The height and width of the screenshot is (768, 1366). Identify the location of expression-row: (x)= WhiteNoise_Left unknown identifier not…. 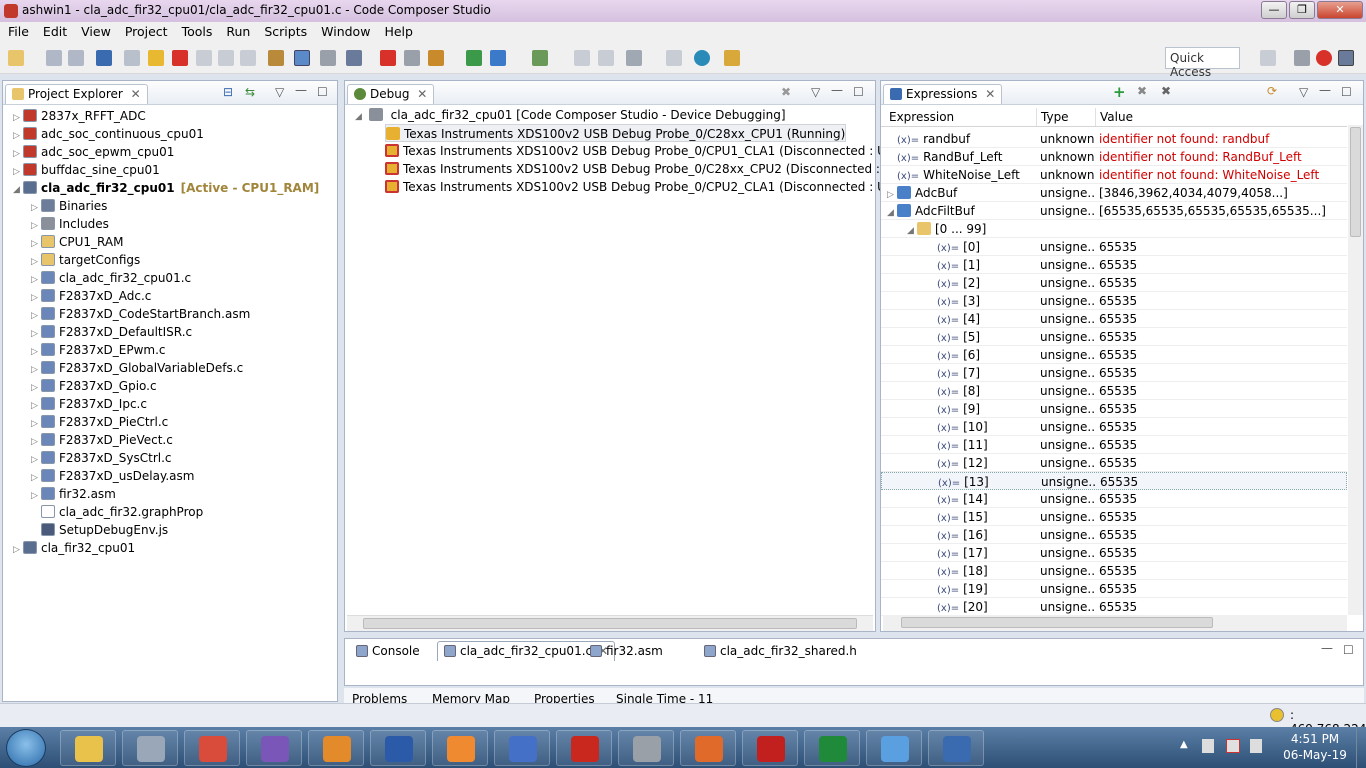
(1114, 175).